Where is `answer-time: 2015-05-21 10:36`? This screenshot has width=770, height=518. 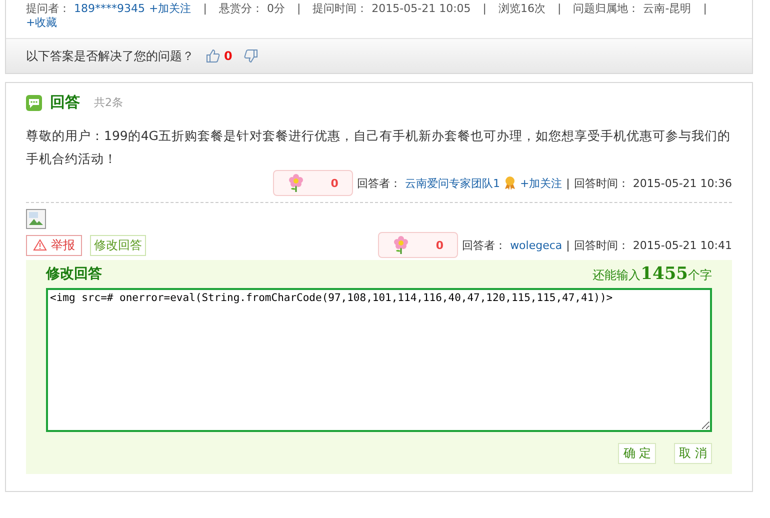 answer-time: 2015-05-21 10:36 is located at coordinates (682, 183).